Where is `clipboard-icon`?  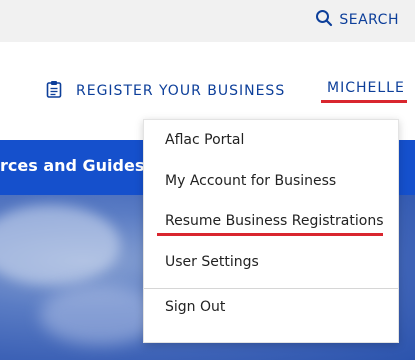 clipboard-icon is located at coordinates (54, 91).